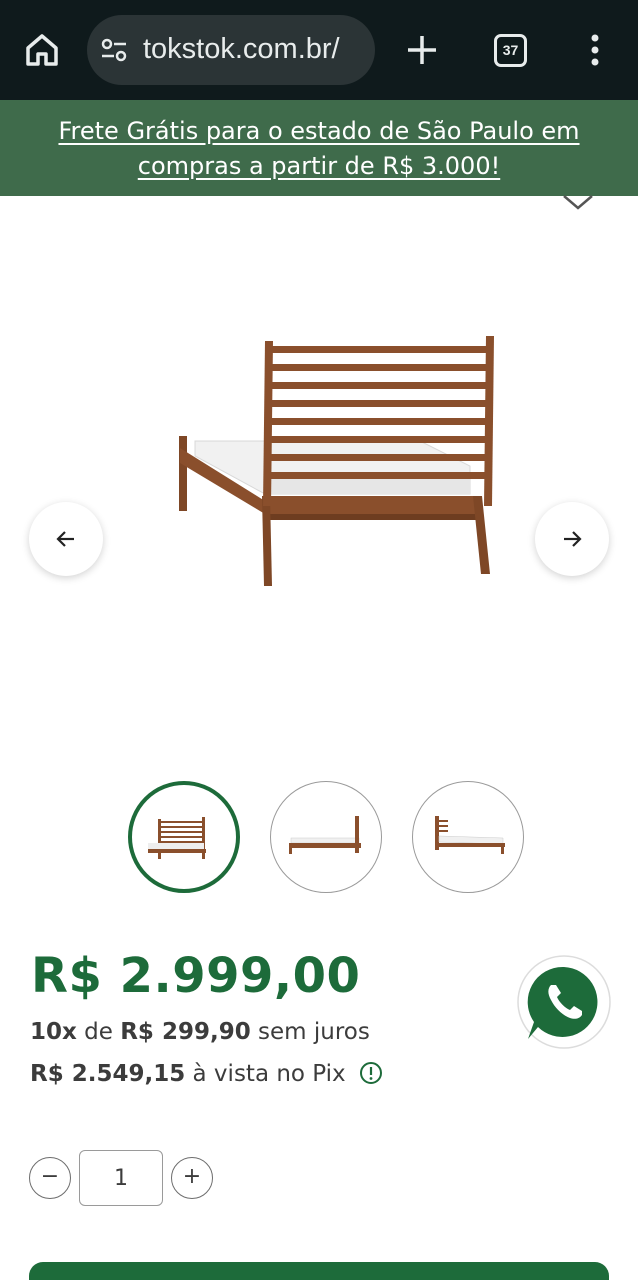 This screenshot has width=638, height=1280. What do you see at coordinates (241, 49) in the screenshot?
I see `url-text: tokstok.com.br/` at bounding box center [241, 49].